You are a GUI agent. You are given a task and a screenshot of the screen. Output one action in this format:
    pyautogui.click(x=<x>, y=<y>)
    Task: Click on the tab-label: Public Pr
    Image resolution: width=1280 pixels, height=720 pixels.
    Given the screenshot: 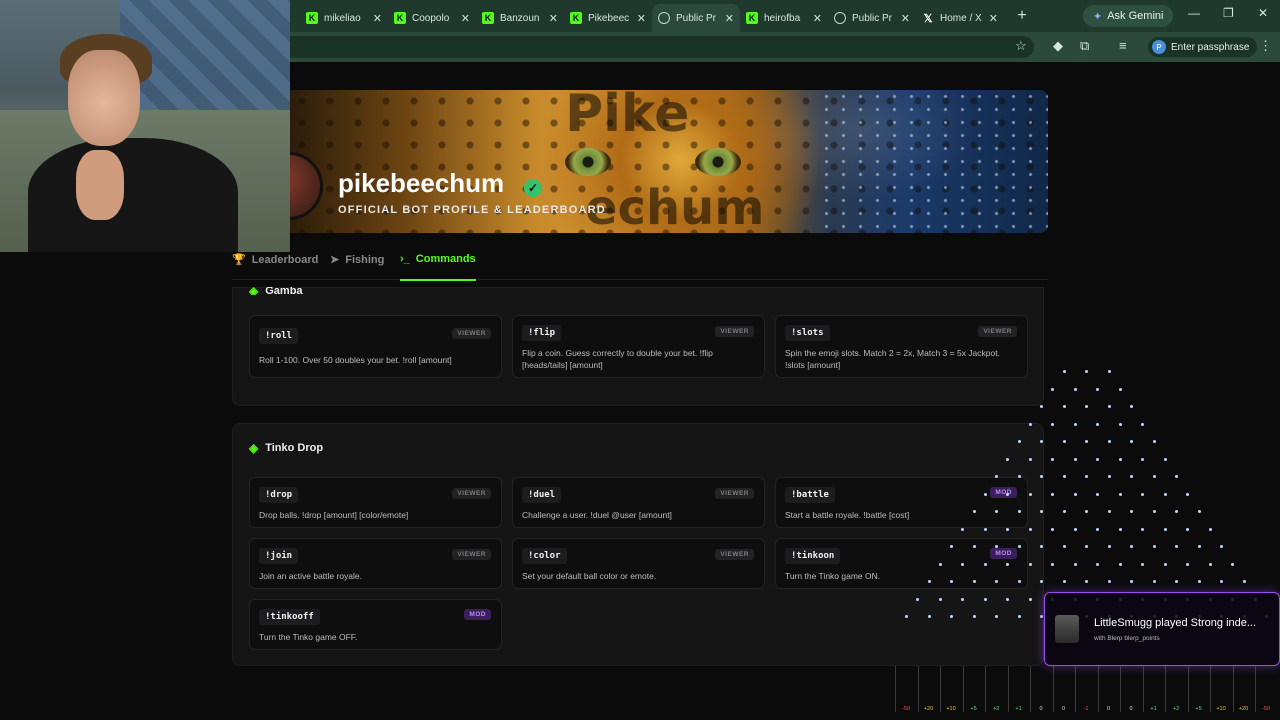 What is the action you would take?
    pyautogui.click(x=696, y=18)
    